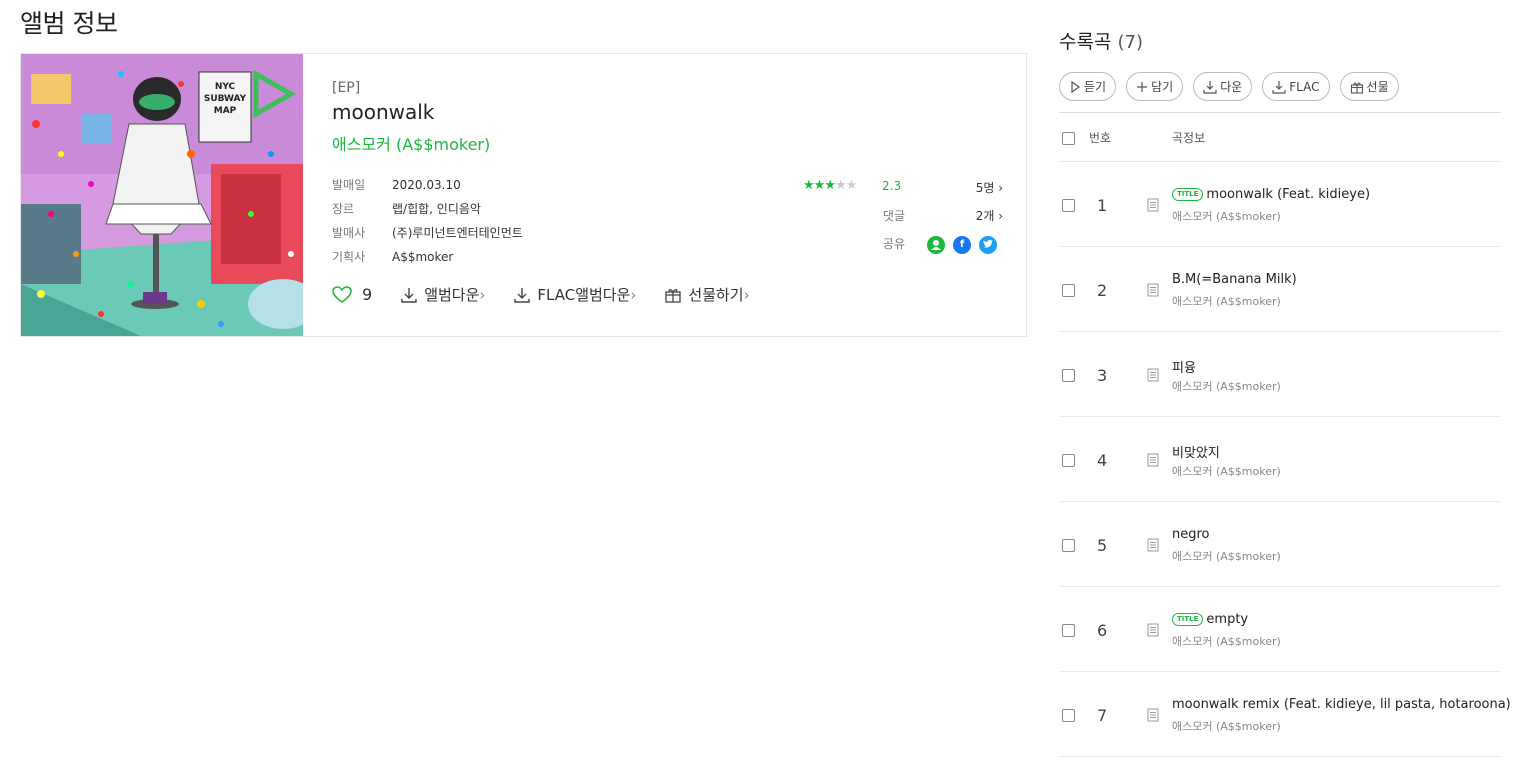 This screenshot has width=1514, height=782. What do you see at coordinates (343, 209) in the screenshot?
I see `meta-label: 장르` at bounding box center [343, 209].